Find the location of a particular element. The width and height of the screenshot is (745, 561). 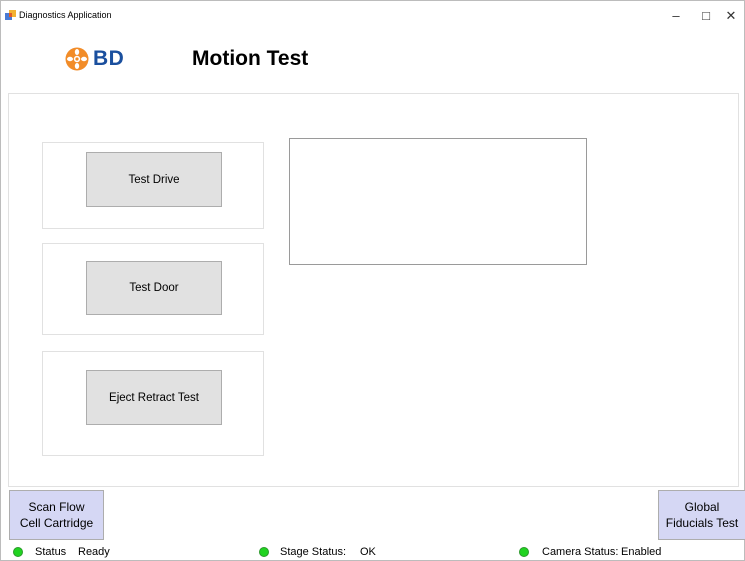

scan-flow-cell-cartridge-button: Scan Flow Cell Cartridge is located at coordinates (56, 515).